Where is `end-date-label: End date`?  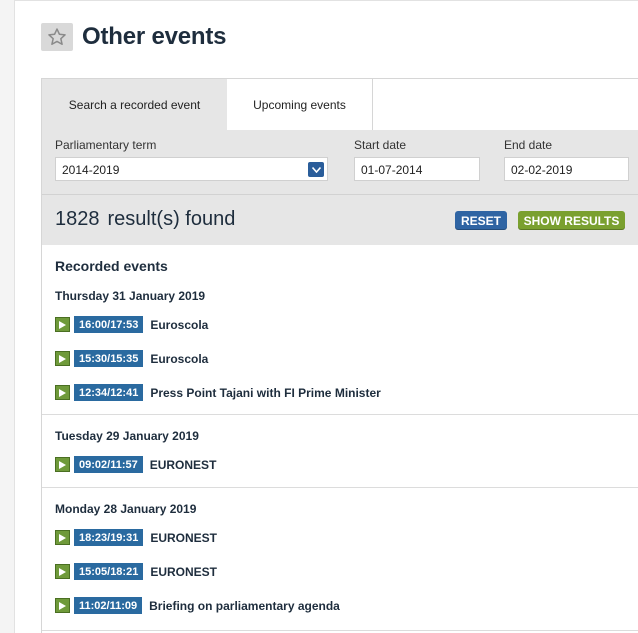
end-date-label: End date is located at coordinates (528, 145).